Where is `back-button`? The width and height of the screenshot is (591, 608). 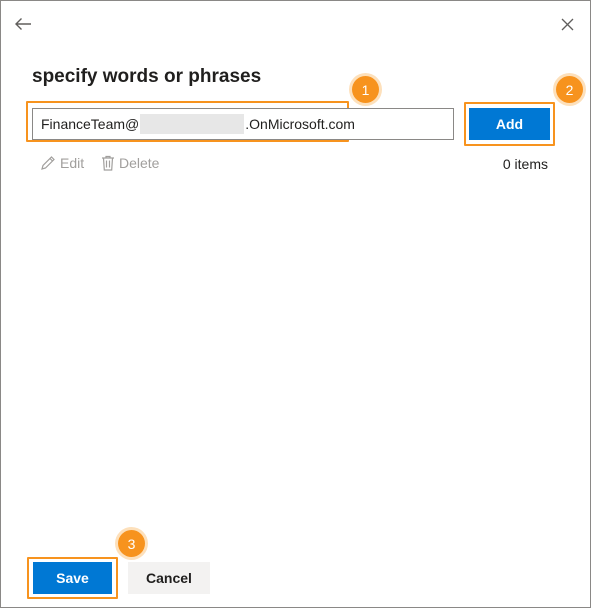
back-button is located at coordinates (23, 24).